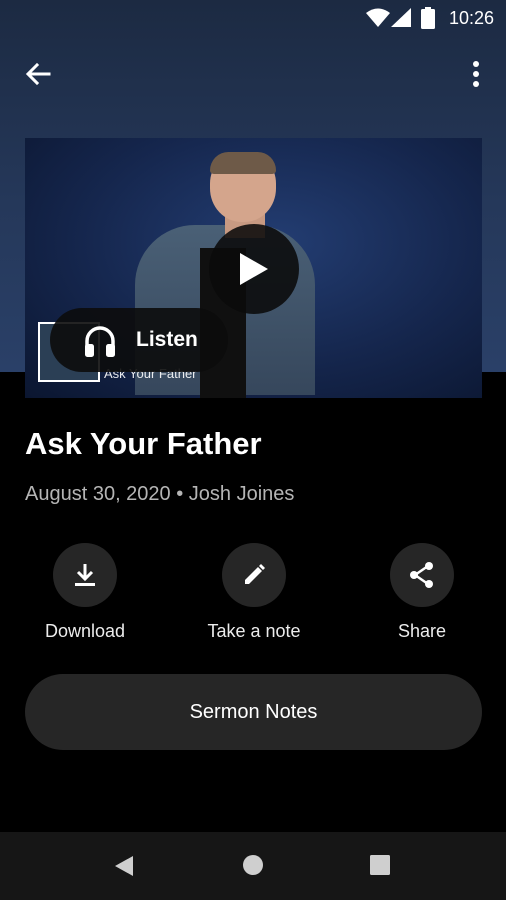 Image resolution: width=506 pixels, height=900 pixels. I want to click on back-button, so click(38, 74).